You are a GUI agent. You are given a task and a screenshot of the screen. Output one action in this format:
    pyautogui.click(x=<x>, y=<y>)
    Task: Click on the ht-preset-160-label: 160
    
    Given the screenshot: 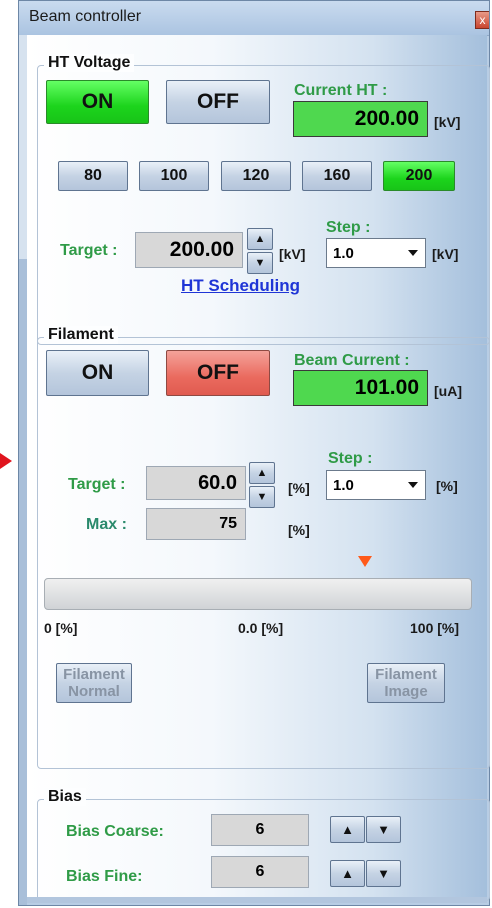 What is the action you would take?
    pyautogui.click(x=337, y=175)
    